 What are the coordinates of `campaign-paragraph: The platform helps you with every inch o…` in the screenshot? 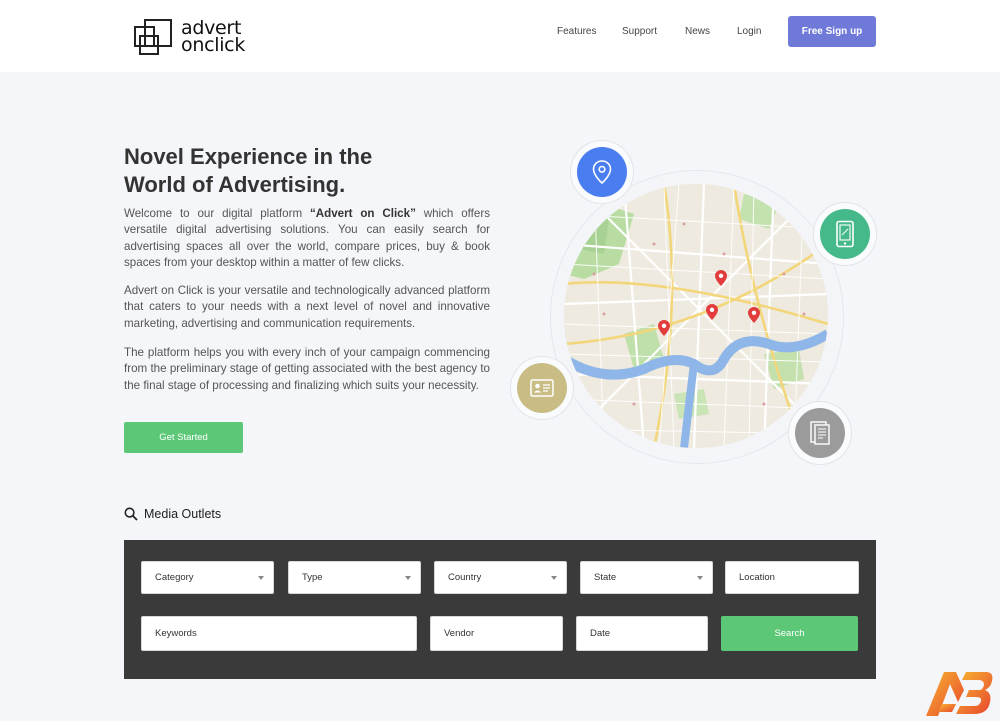 It's located at (307, 369).